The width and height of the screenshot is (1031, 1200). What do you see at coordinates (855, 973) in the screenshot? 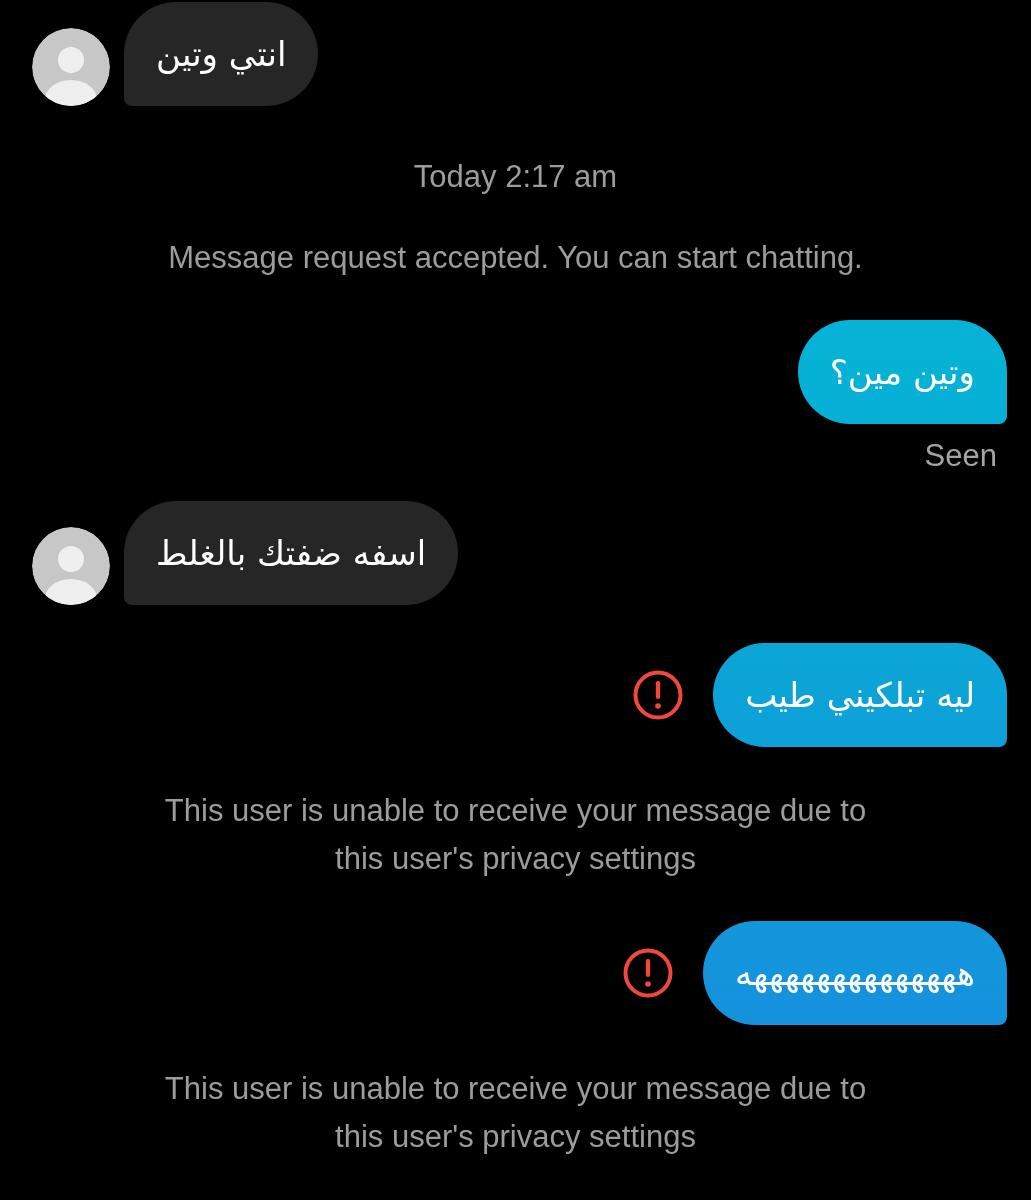
I see `sent-message-bubble: ههههههههههههههه` at bounding box center [855, 973].